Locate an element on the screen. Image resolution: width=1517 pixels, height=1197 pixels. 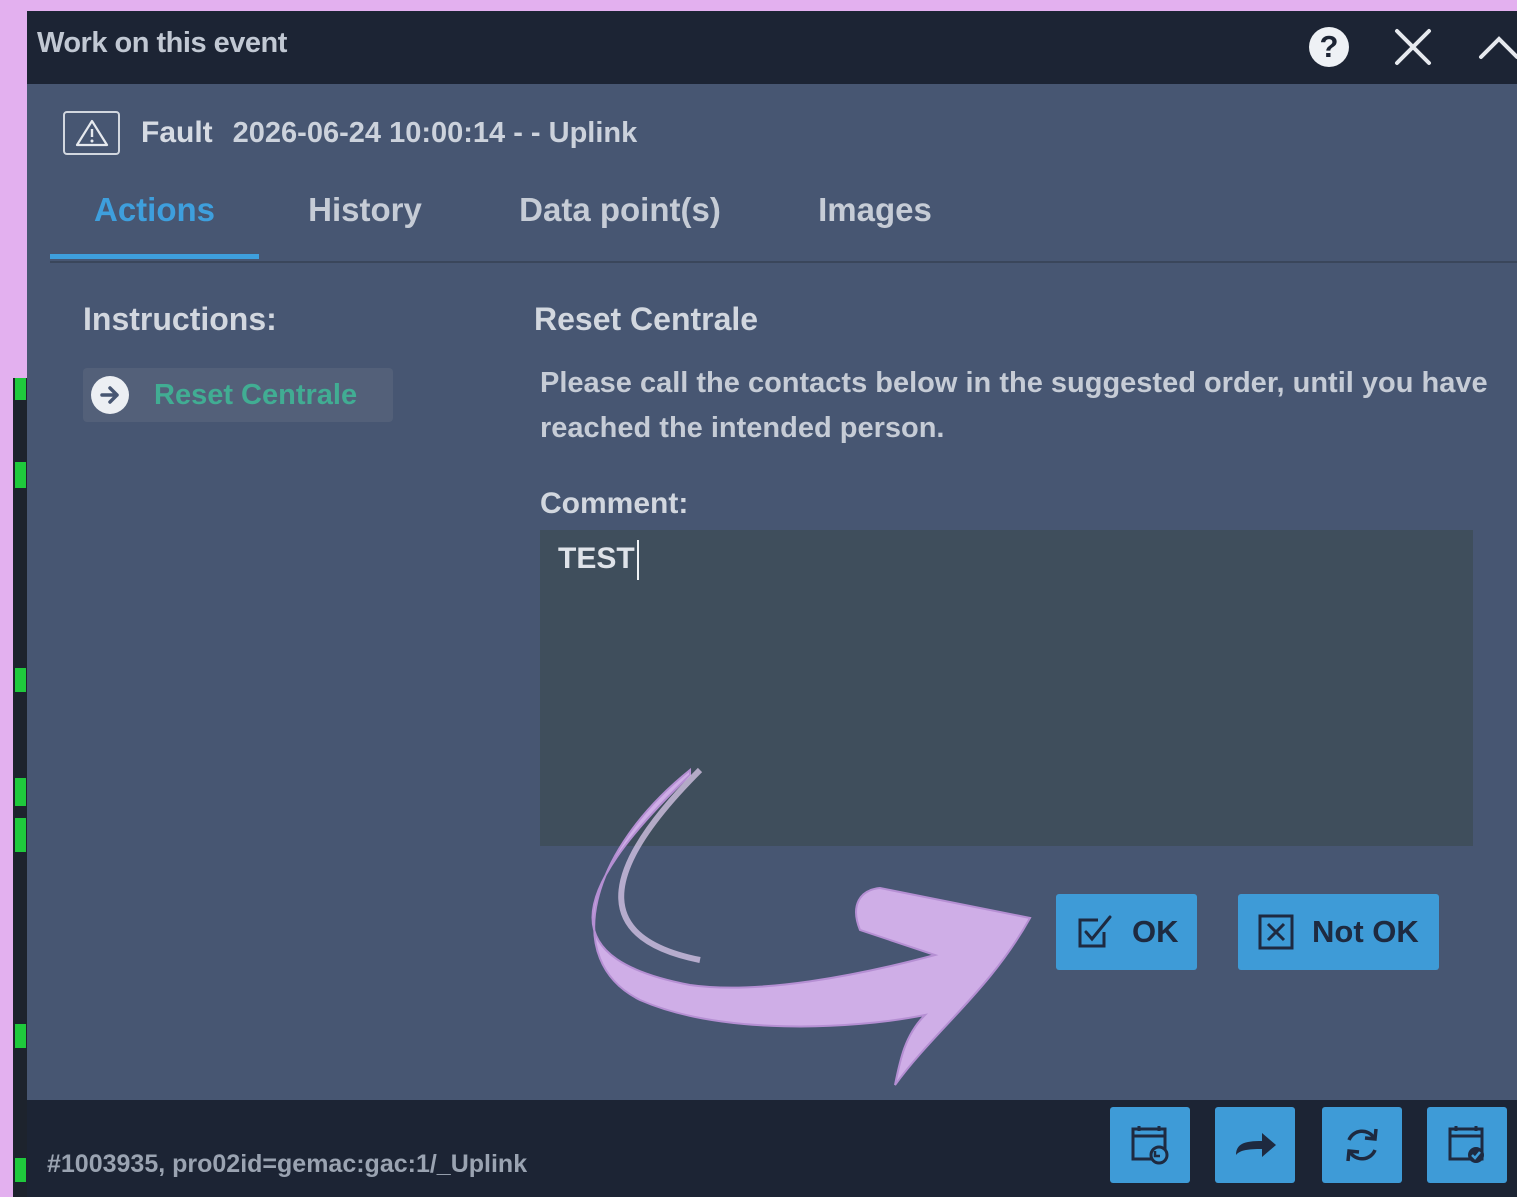
calendar-undo-icon is located at coordinates (1150, 1145).